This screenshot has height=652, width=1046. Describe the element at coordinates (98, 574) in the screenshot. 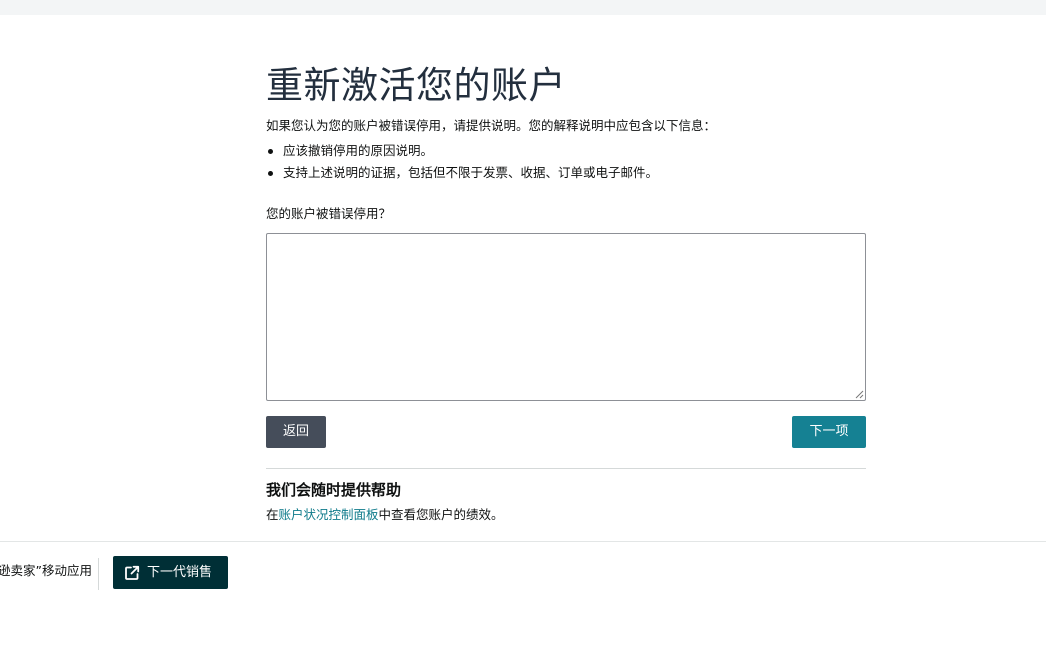

I see `footer-separator` at that location.